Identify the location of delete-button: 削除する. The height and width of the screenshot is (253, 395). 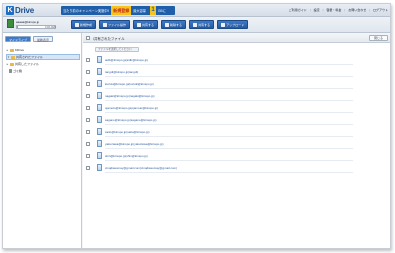
(174, 24).